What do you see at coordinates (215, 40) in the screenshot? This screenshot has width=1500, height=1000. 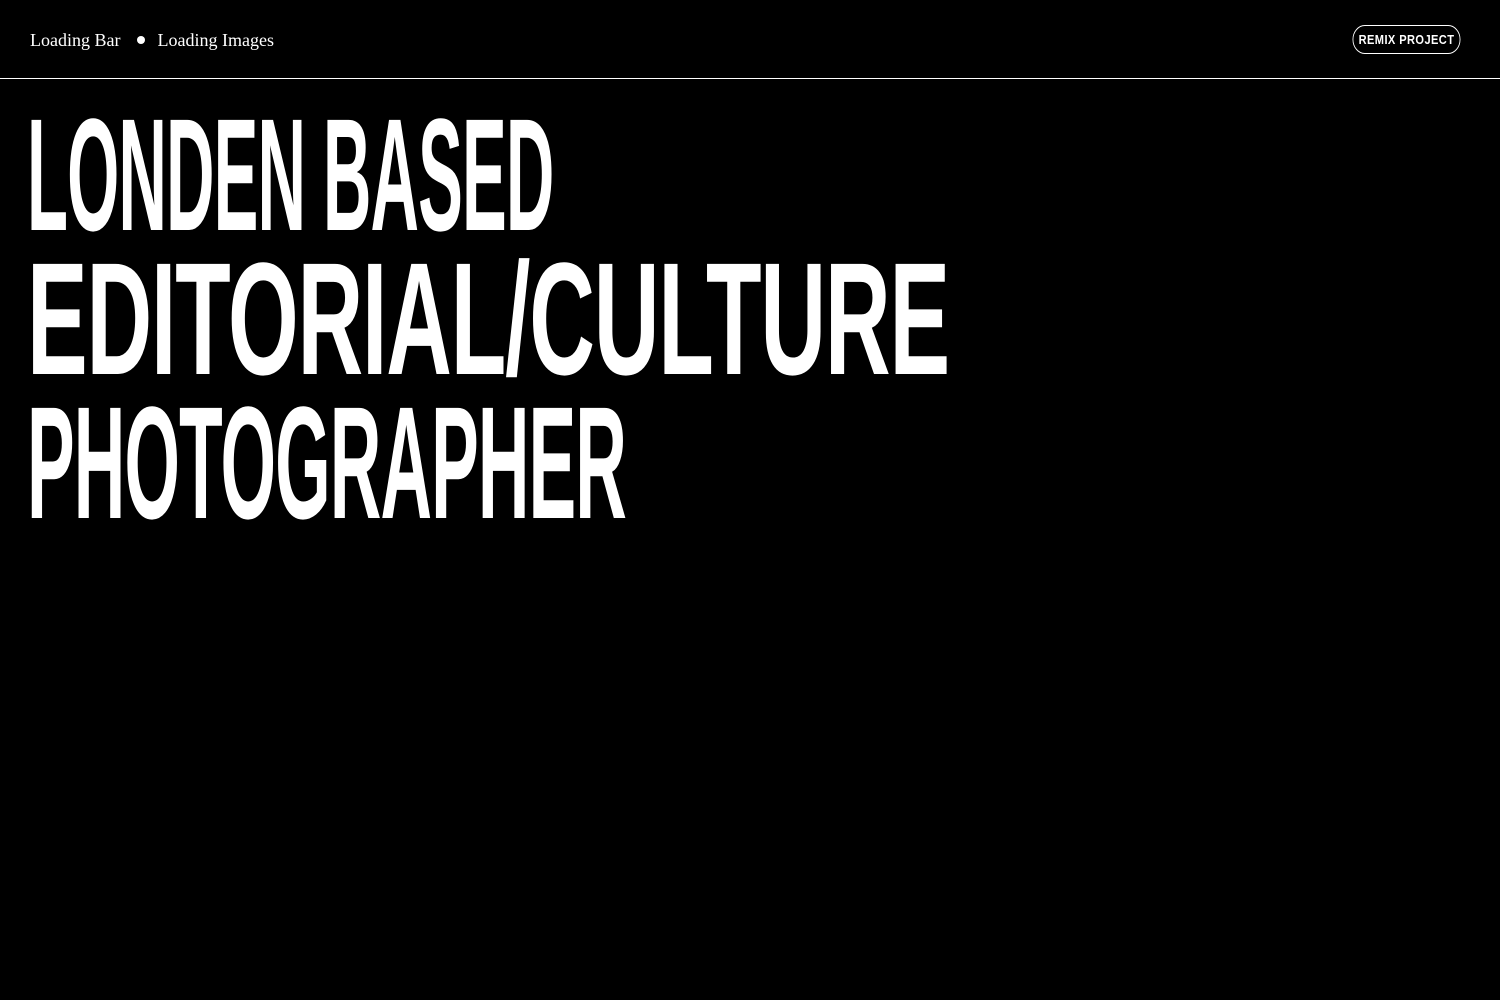 I see `nav-link-loading-images: Loading Images` at bounding box center [215, 40].